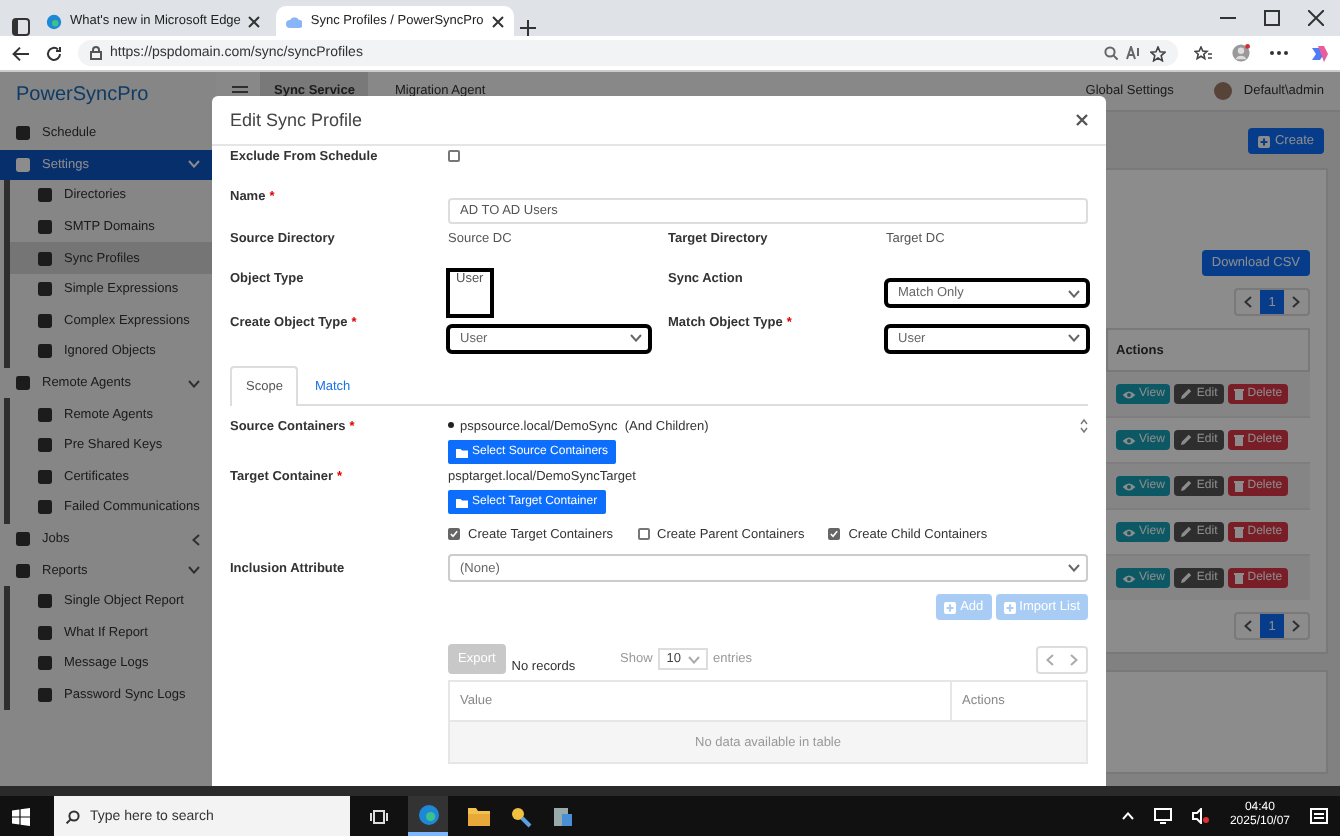  I want to click on profile-icon, so click(1241, 53).